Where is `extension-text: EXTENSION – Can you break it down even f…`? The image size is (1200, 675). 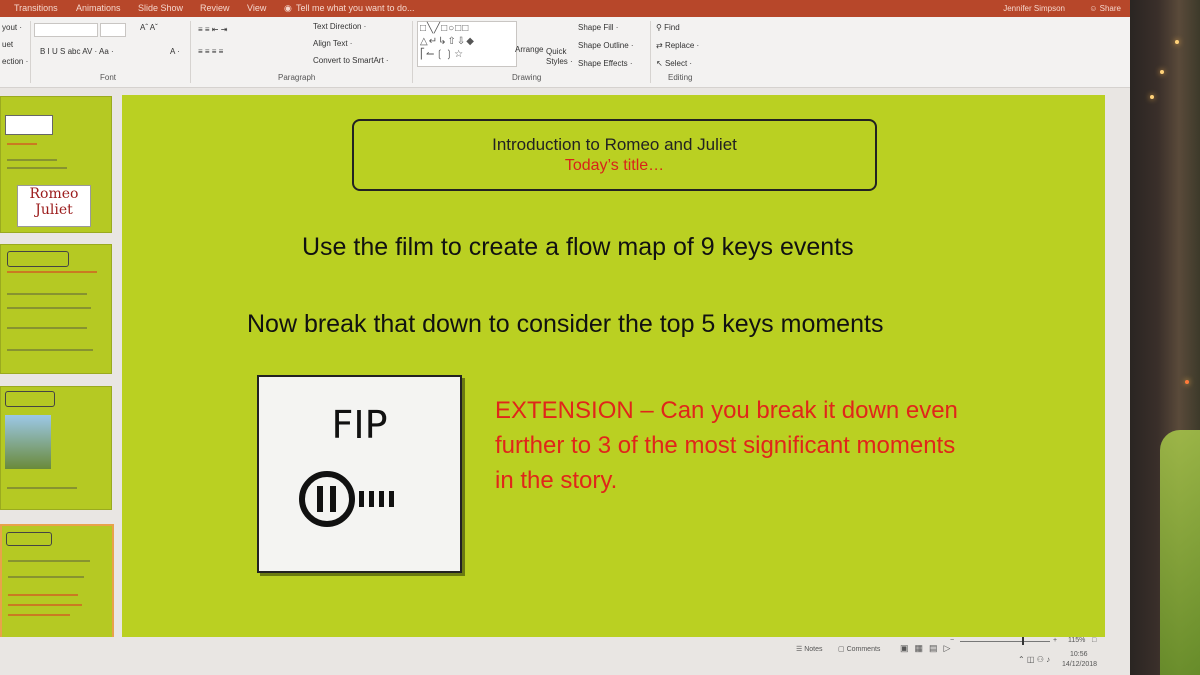
extension-text: EXTENSION – Can you break it down even f… is located at coordinates (730, 445).